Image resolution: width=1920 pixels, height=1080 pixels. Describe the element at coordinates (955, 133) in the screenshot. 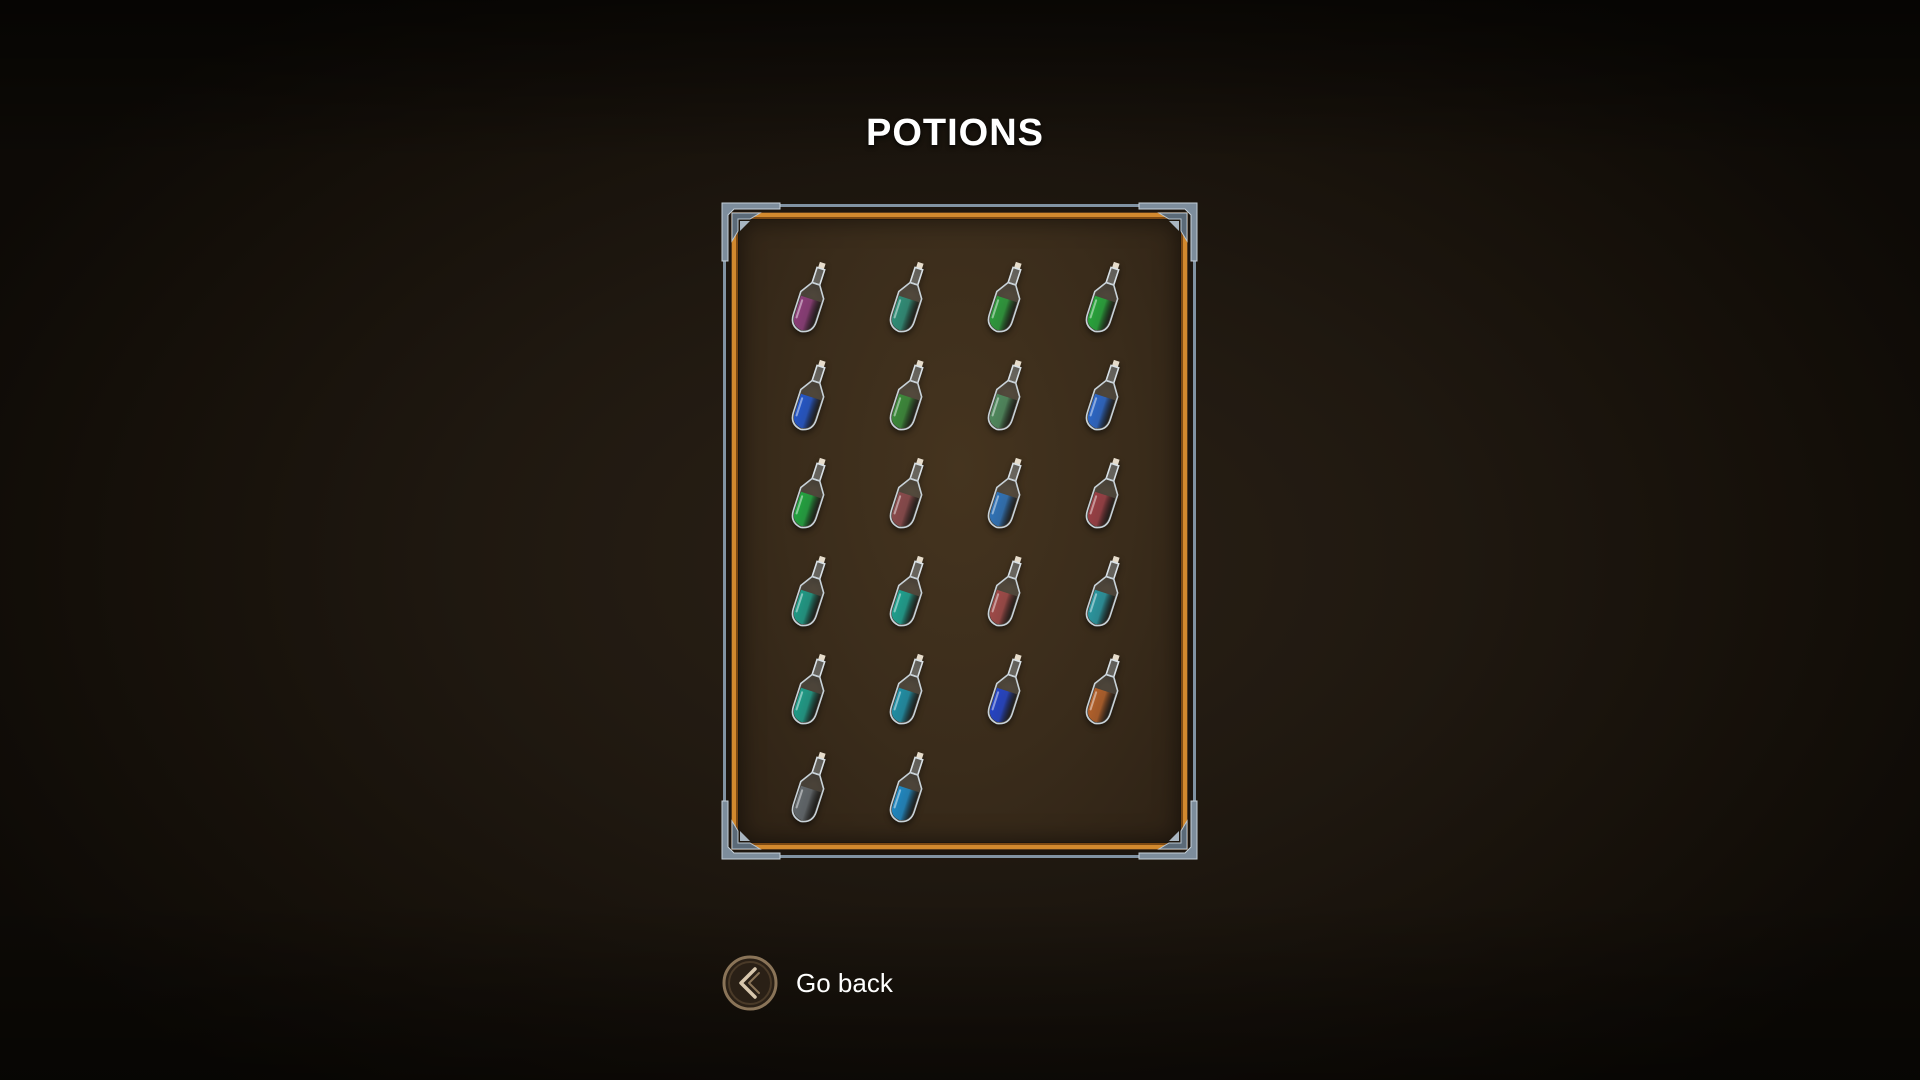

I see `page-title: POTIONS` at that location.